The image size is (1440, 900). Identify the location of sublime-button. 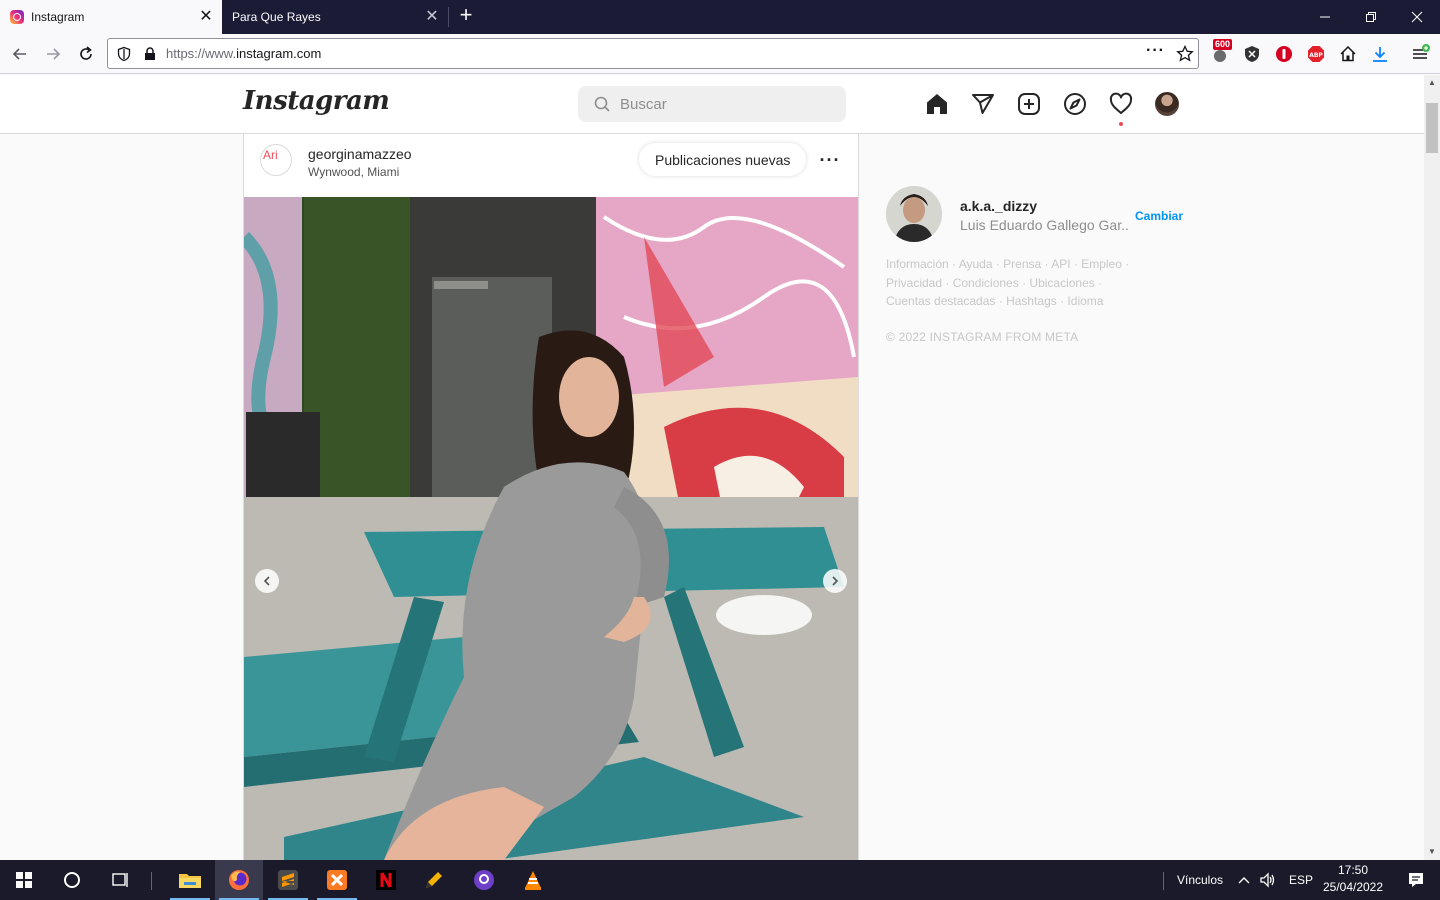
(288, 880).